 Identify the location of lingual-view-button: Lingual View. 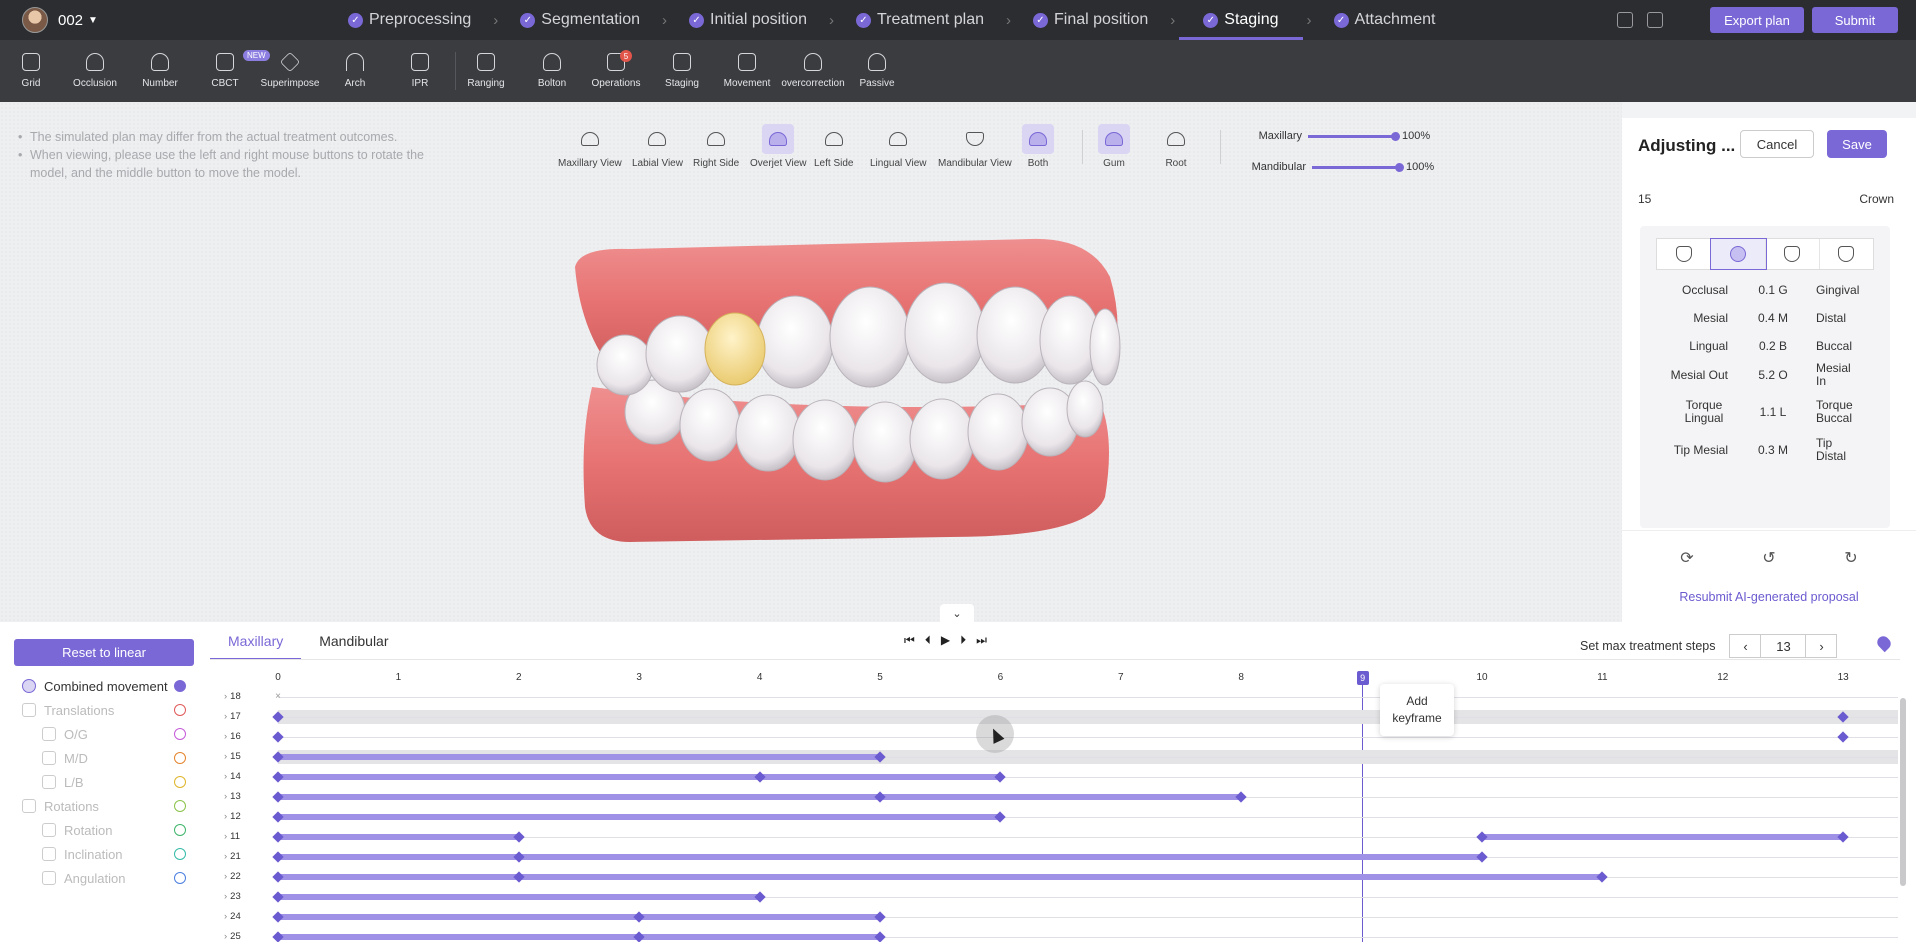
(898, 146).